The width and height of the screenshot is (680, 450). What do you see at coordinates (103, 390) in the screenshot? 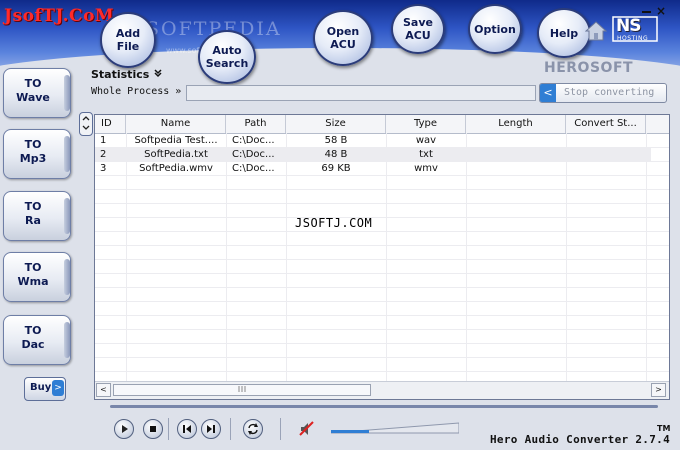
I see `scroll-left-icon: <` at bounding box center [103, 390].